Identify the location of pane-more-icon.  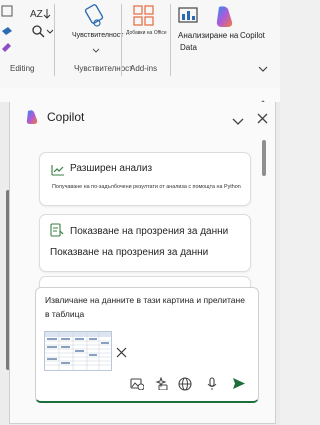
(263, 98).